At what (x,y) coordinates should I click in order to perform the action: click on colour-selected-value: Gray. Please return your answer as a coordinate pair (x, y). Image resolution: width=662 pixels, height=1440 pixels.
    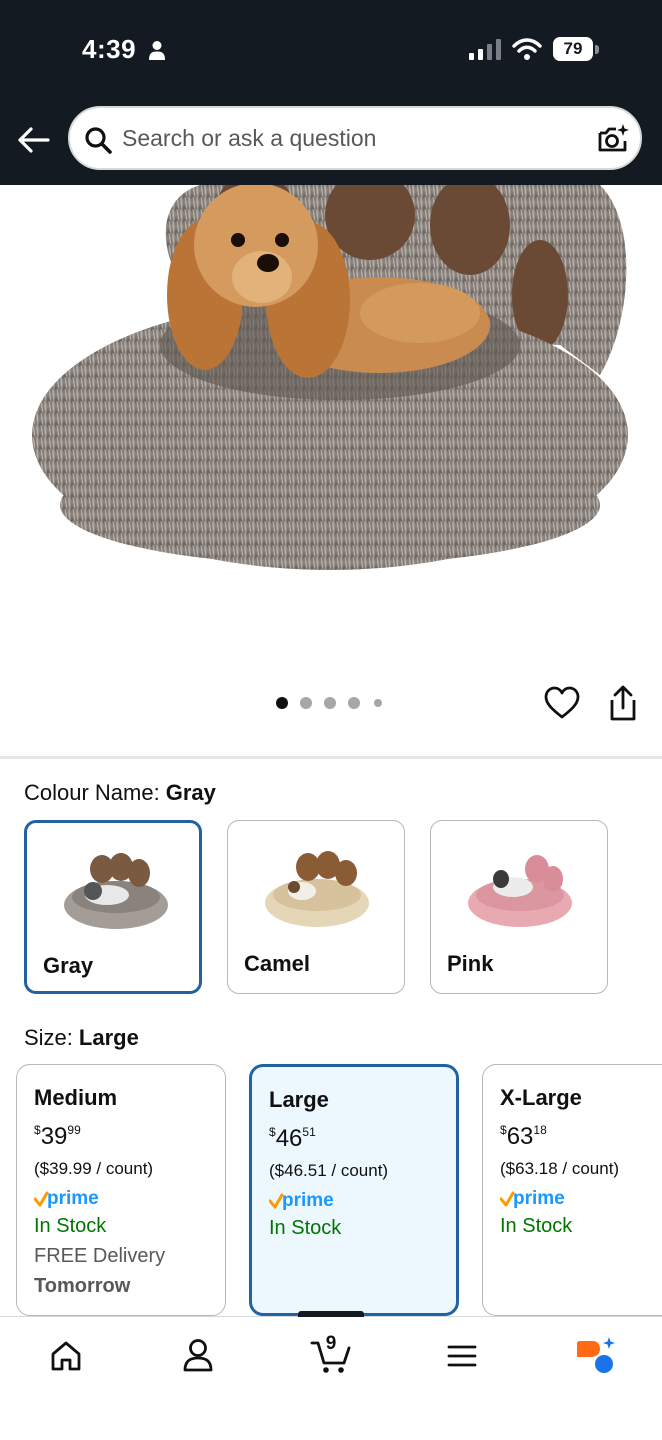
    Looking at the image, I should click on (190, 792).